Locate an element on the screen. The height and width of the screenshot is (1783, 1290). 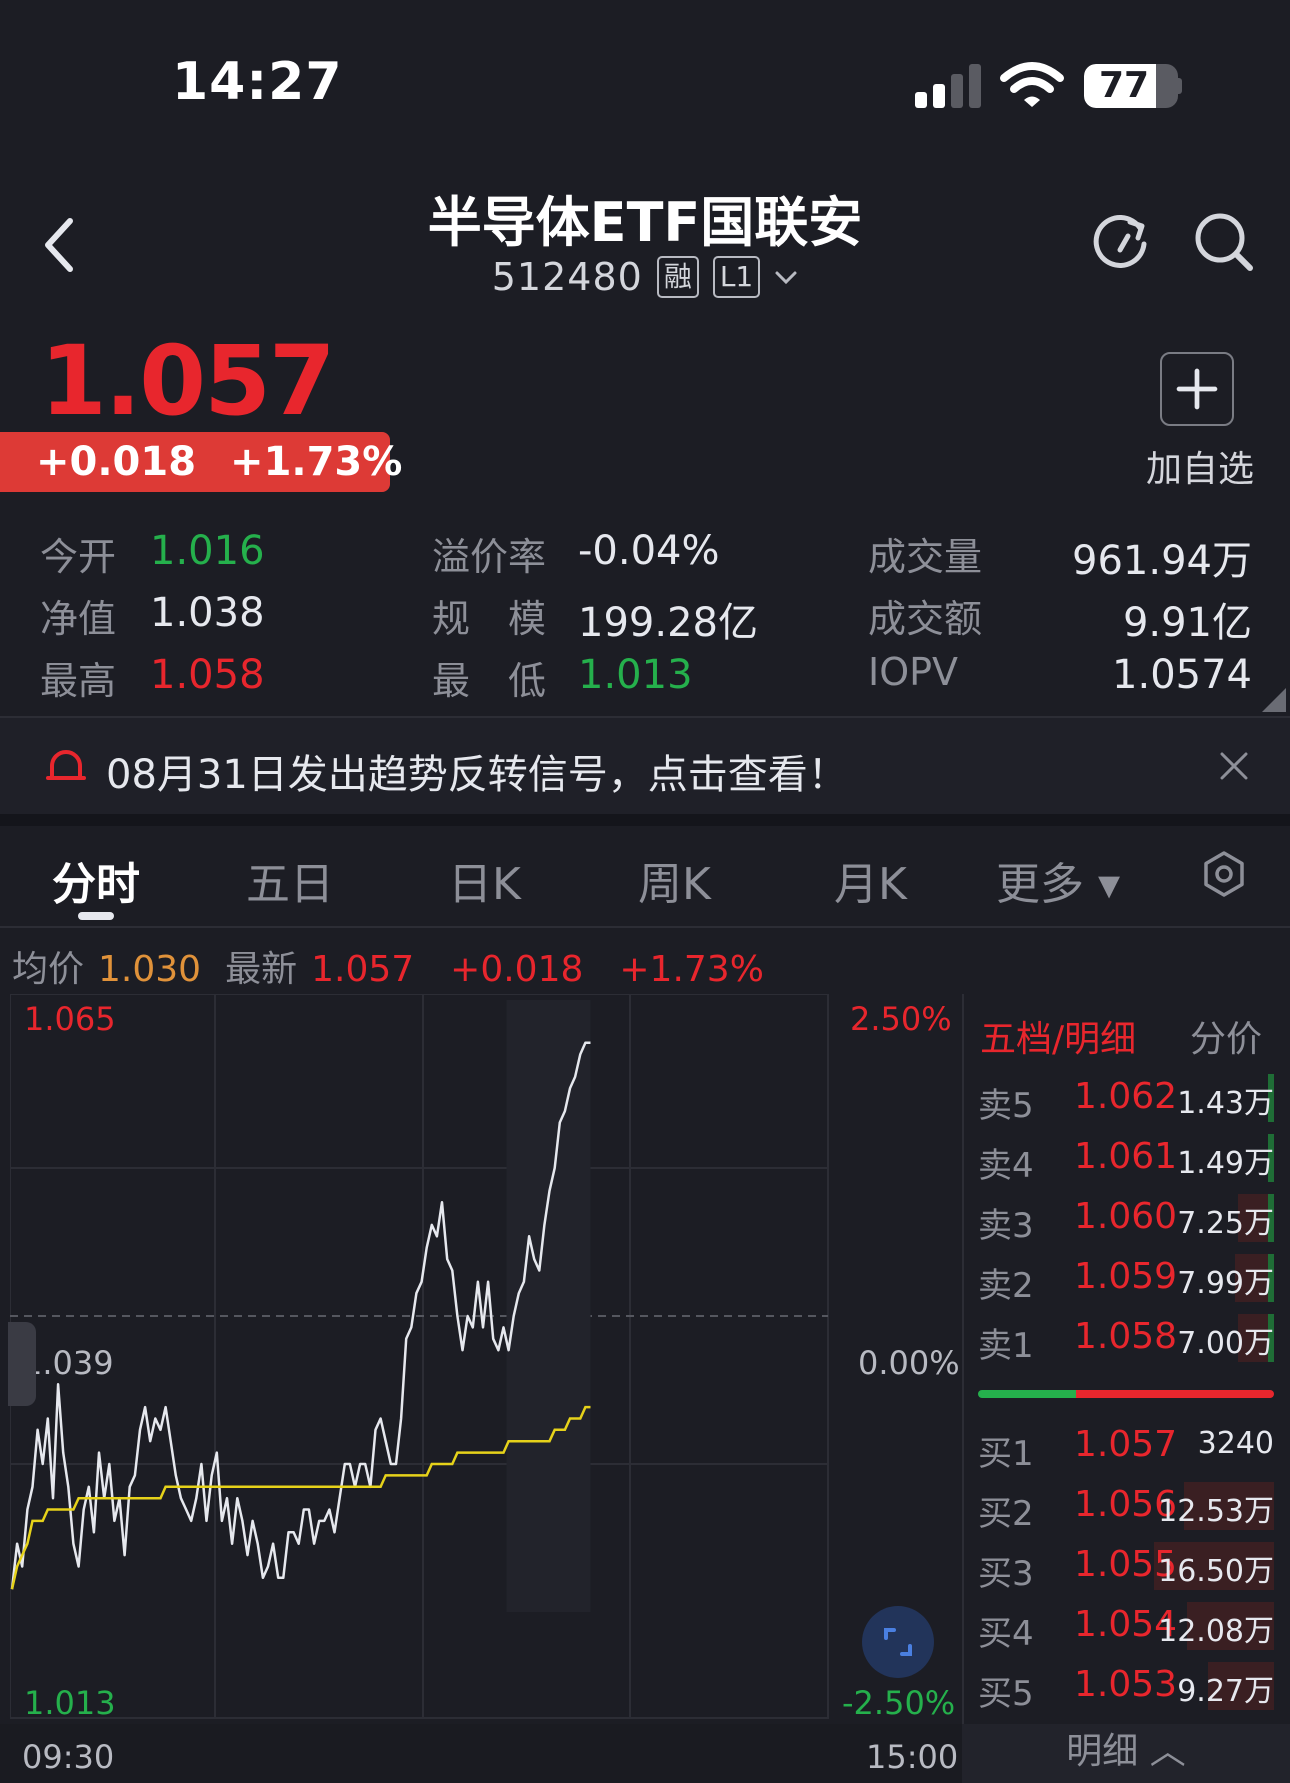
tab-daily-k: 日K is located at coordinates (484, 880).